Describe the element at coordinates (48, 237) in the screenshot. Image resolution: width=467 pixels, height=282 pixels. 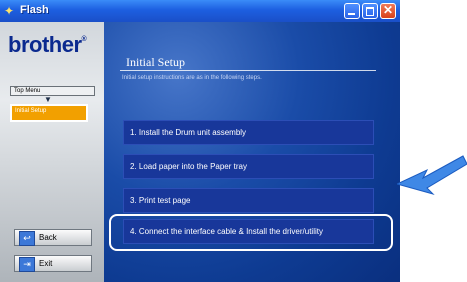
I see `back-button-label: Back` at that location.